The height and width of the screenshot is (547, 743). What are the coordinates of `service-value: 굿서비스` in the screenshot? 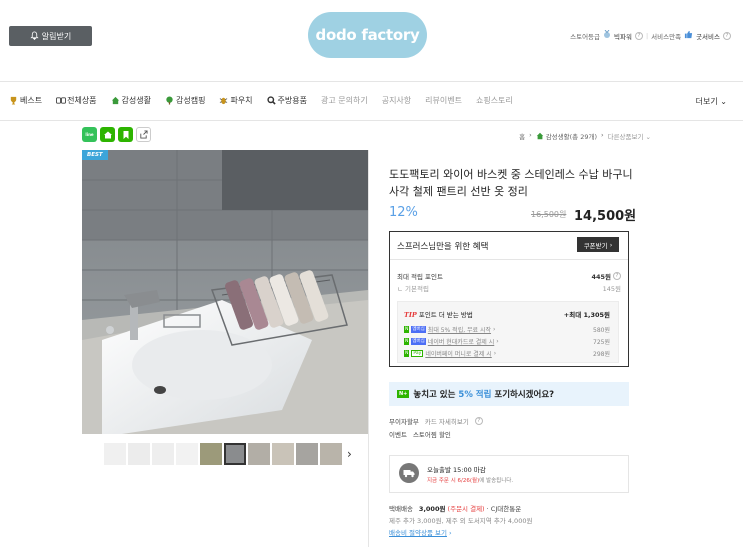 It's located at (708, 36).